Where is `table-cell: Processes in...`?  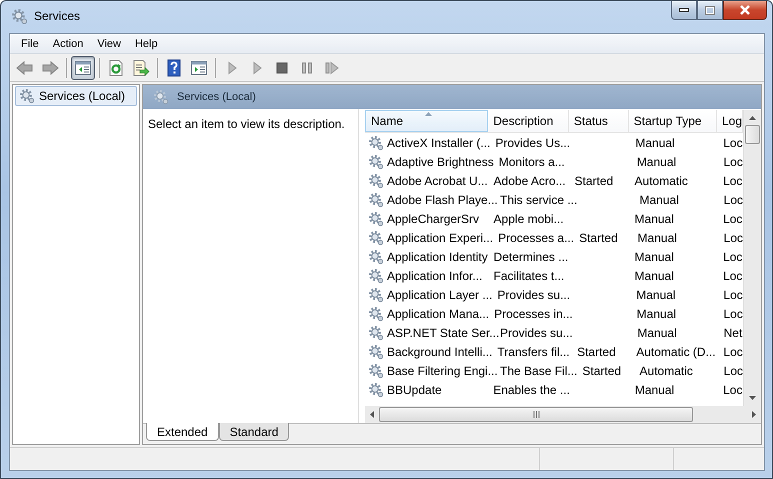 table-cell: Processes in... is located at coordinates (533, 313).